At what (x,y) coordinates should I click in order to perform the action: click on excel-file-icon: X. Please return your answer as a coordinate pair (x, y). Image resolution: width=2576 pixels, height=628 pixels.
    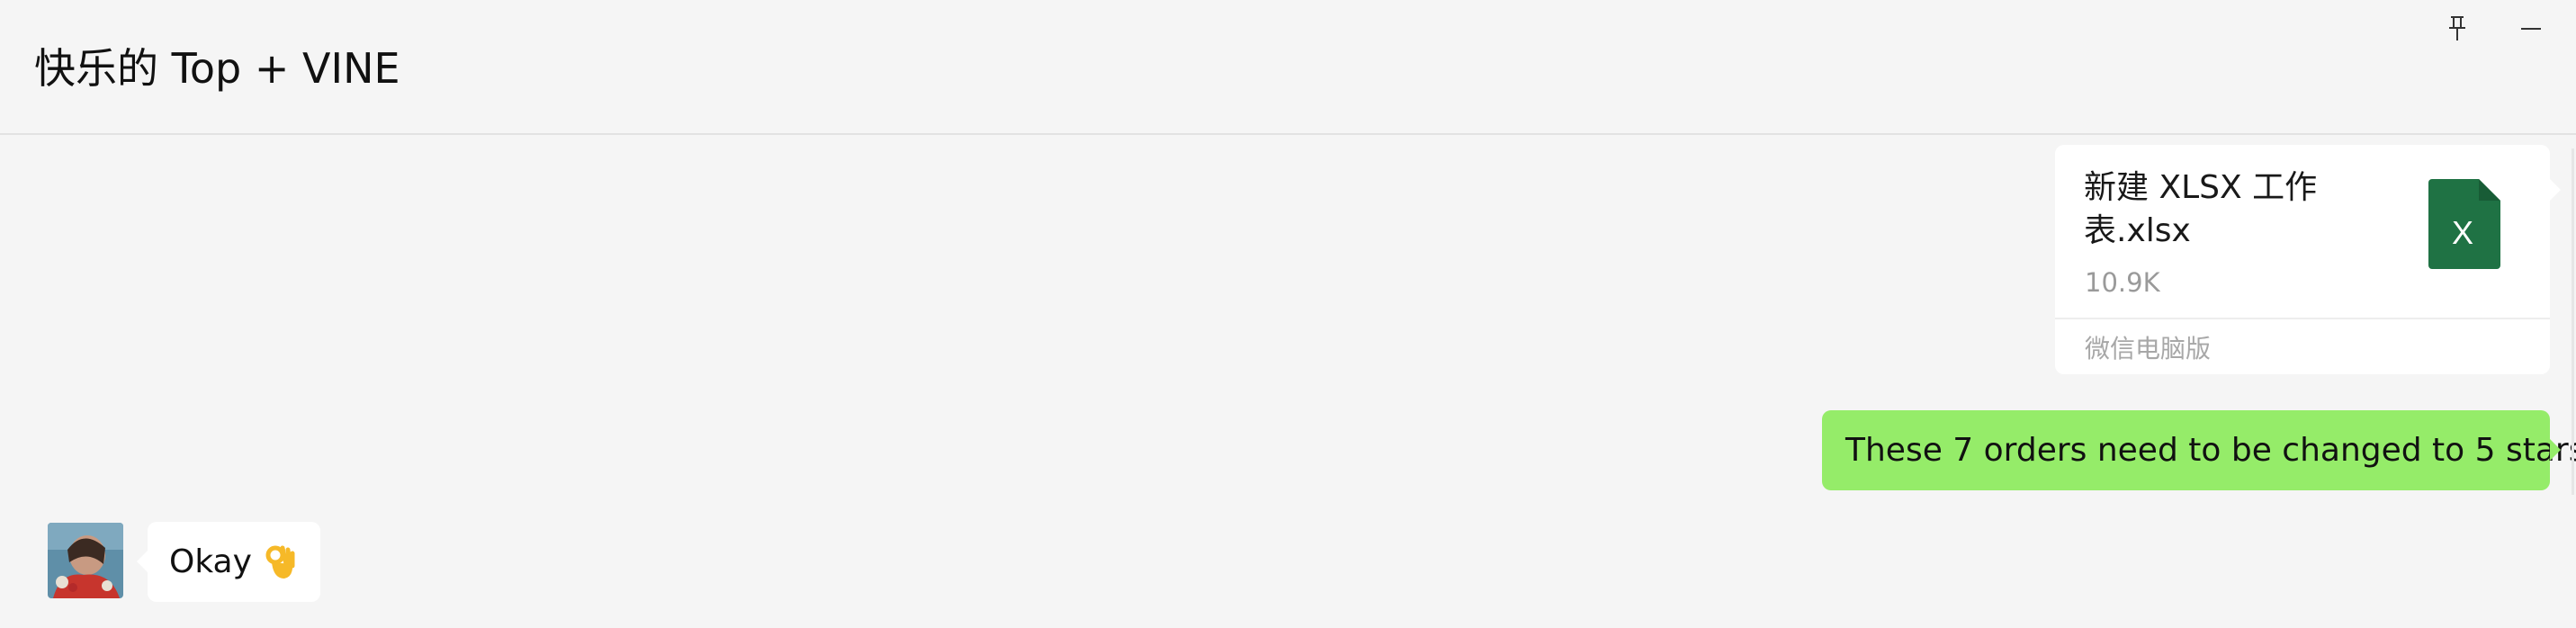
    Looking at the image, I should click on (2464, 224).